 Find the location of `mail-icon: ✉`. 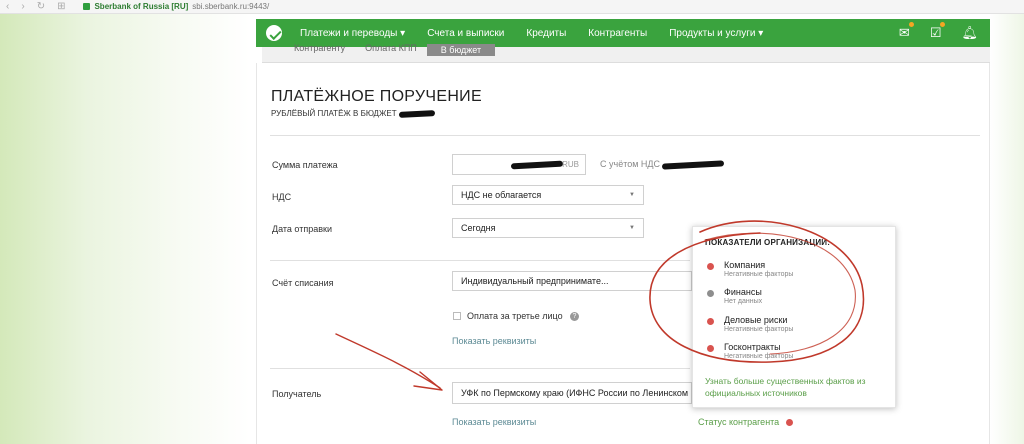

mail-icon: ✉ is located at coordinates (906, 31).